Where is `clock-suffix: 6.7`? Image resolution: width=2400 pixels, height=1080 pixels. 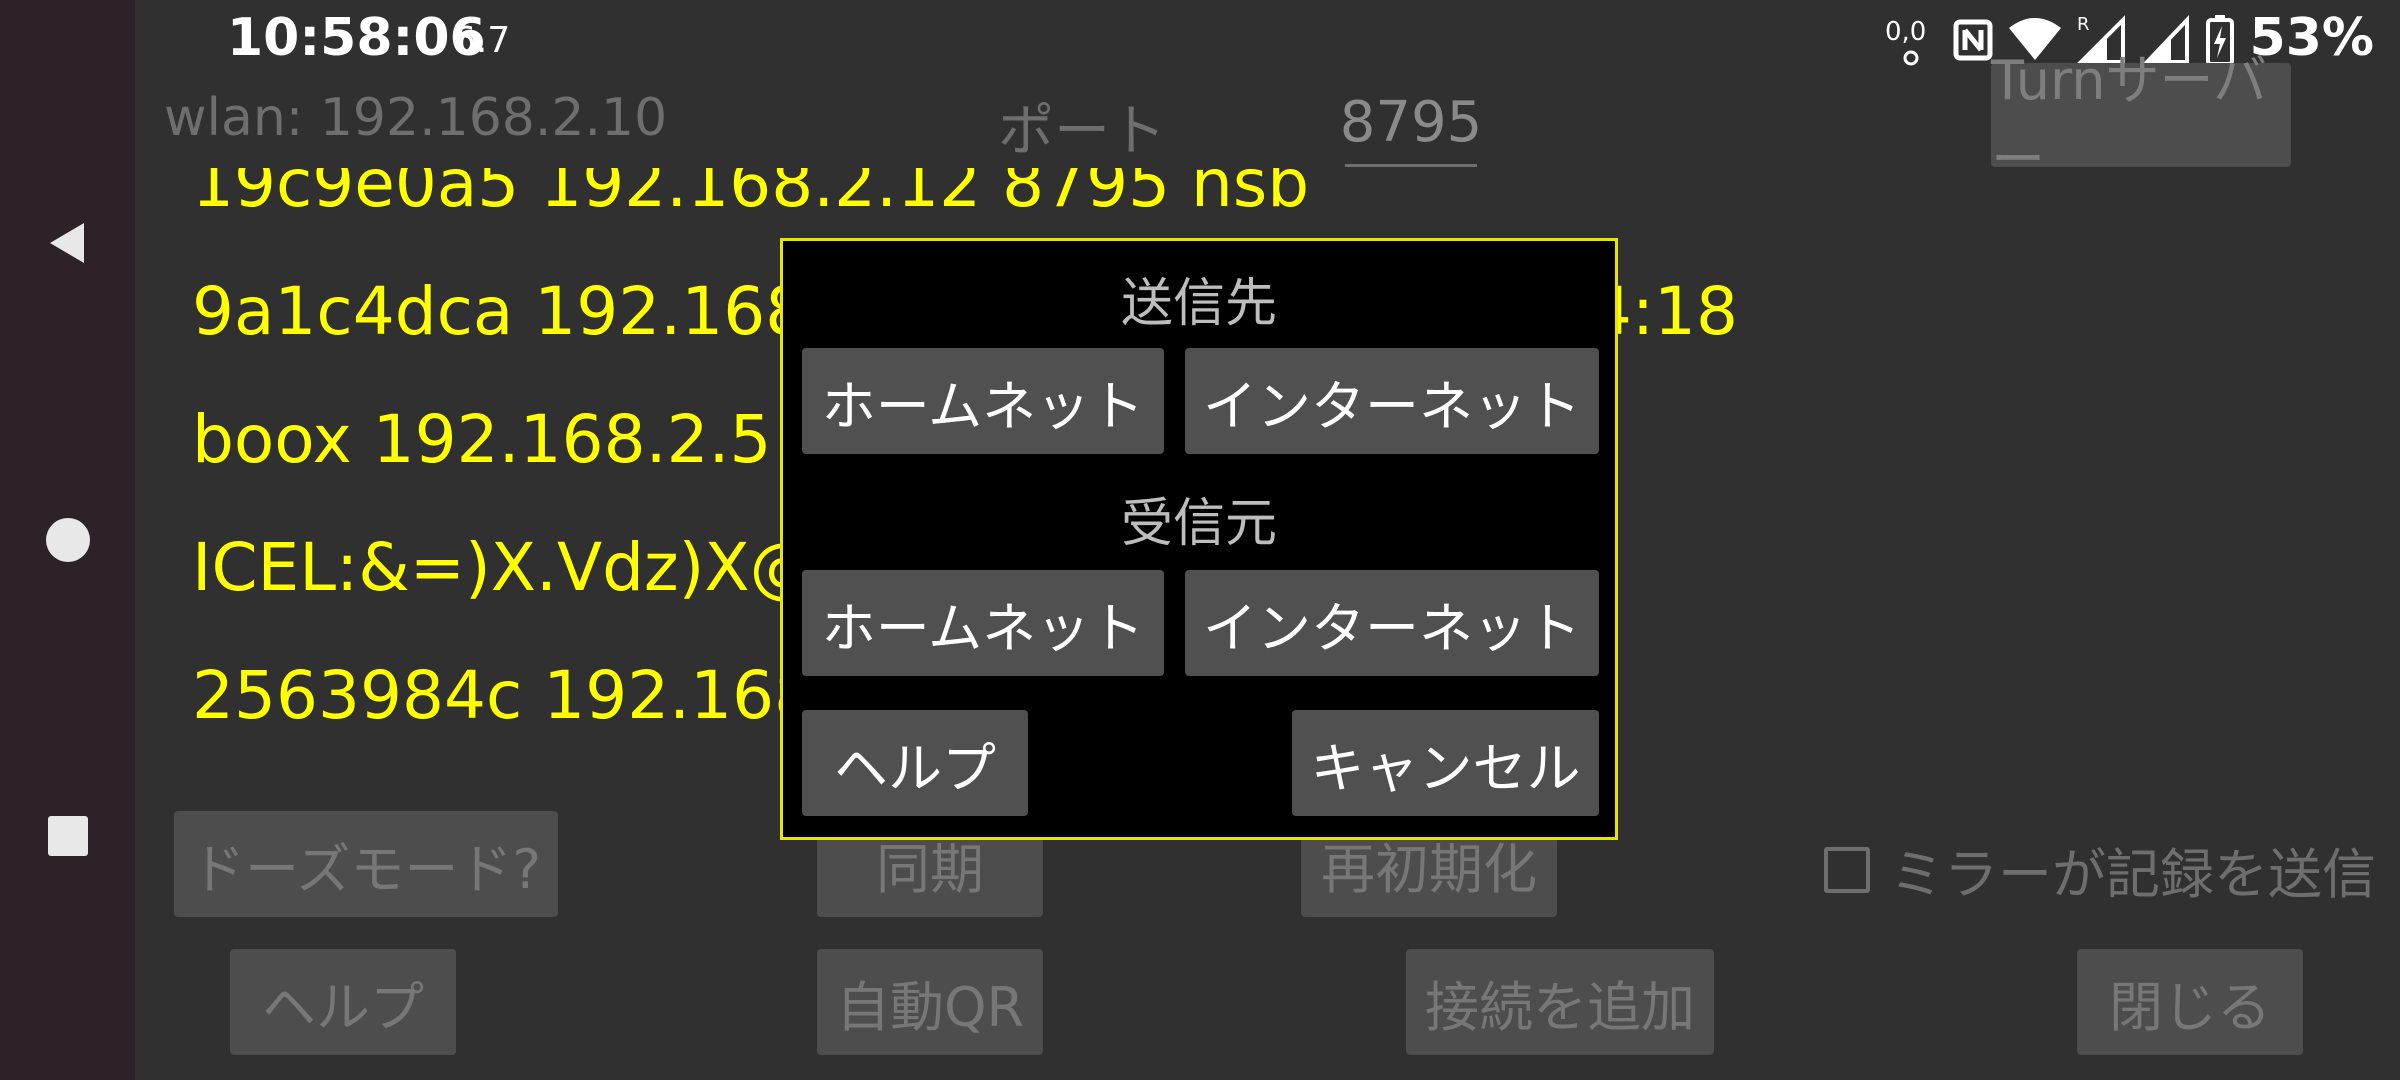
clock-suffix: 6.7 is located at coordinates (482, 40).